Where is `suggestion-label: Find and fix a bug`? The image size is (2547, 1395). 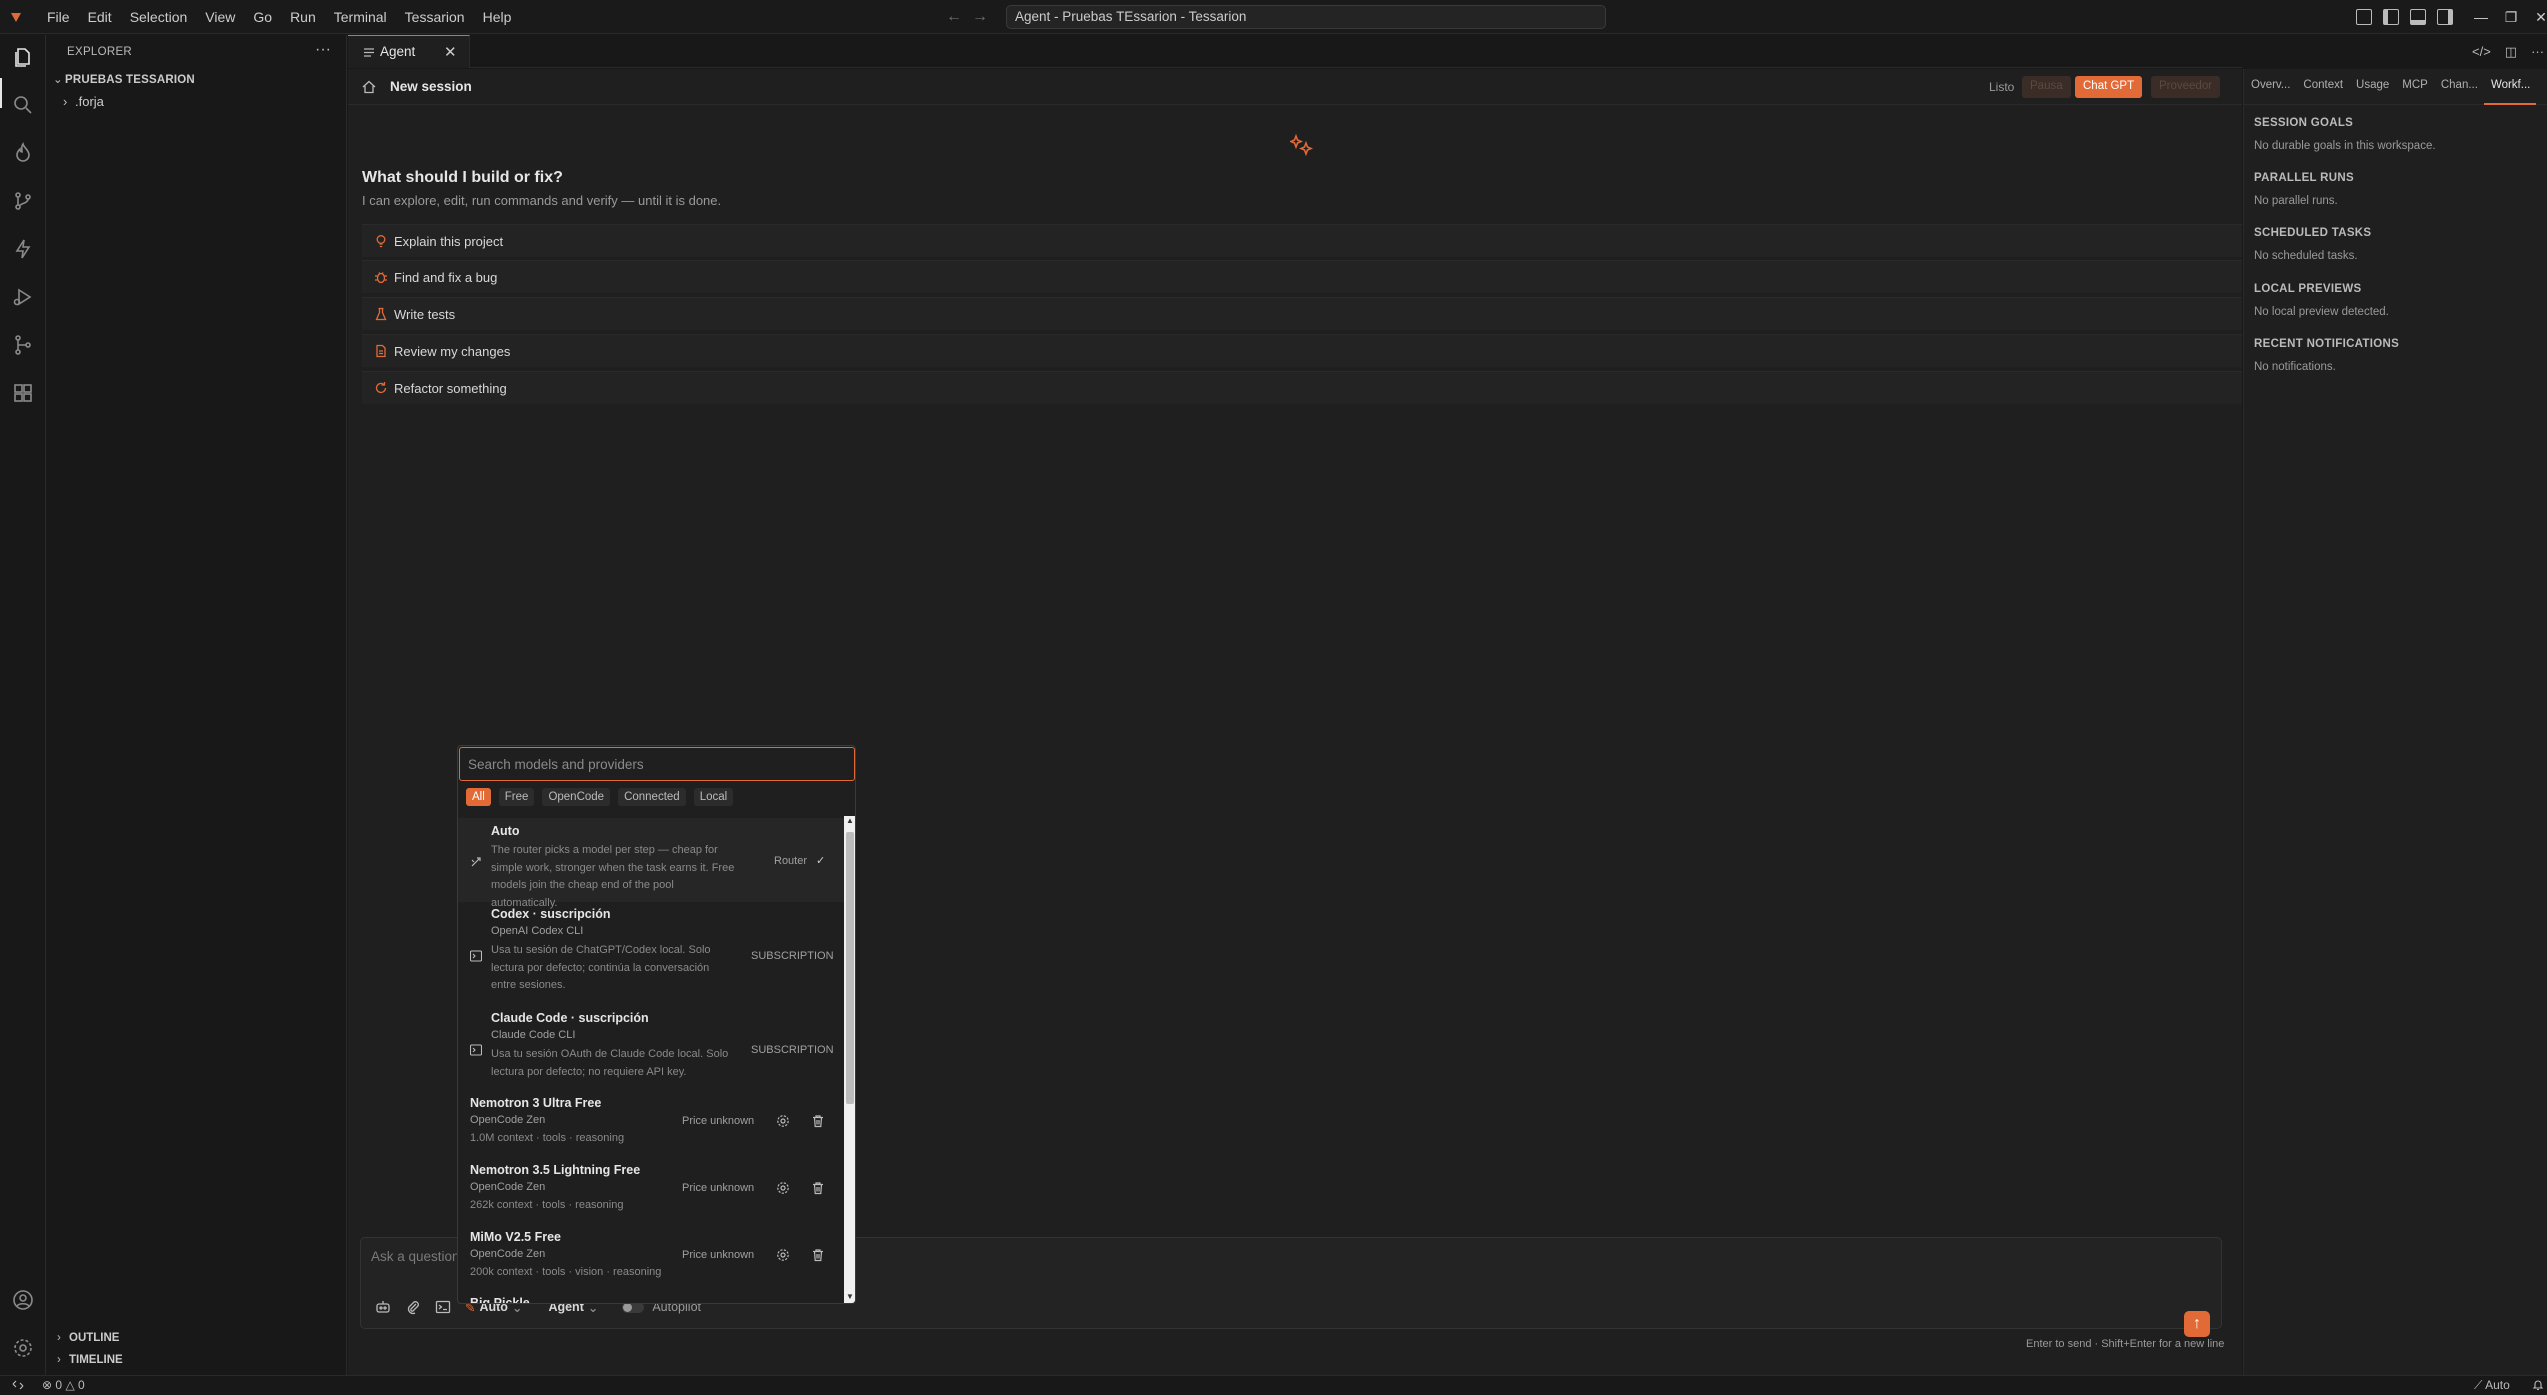
suggestion-label: Find and fix a bug is located at coordinates (446, 277).